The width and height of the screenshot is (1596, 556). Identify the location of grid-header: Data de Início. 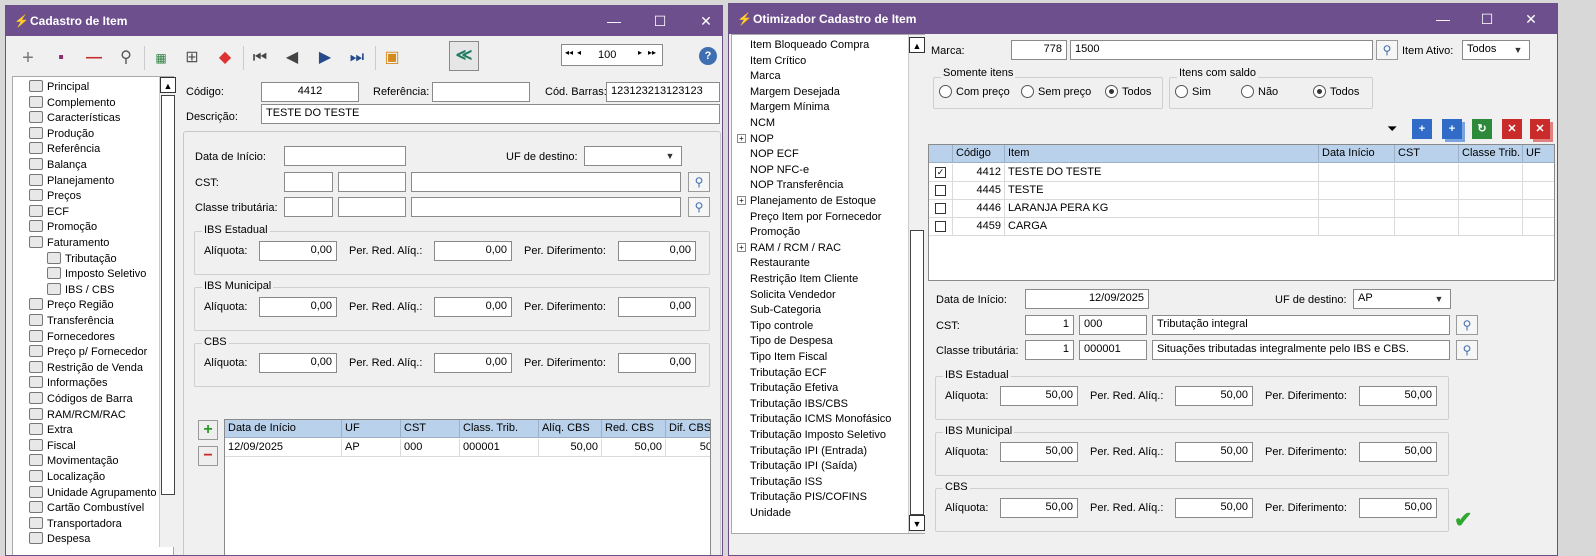
(283, 429).